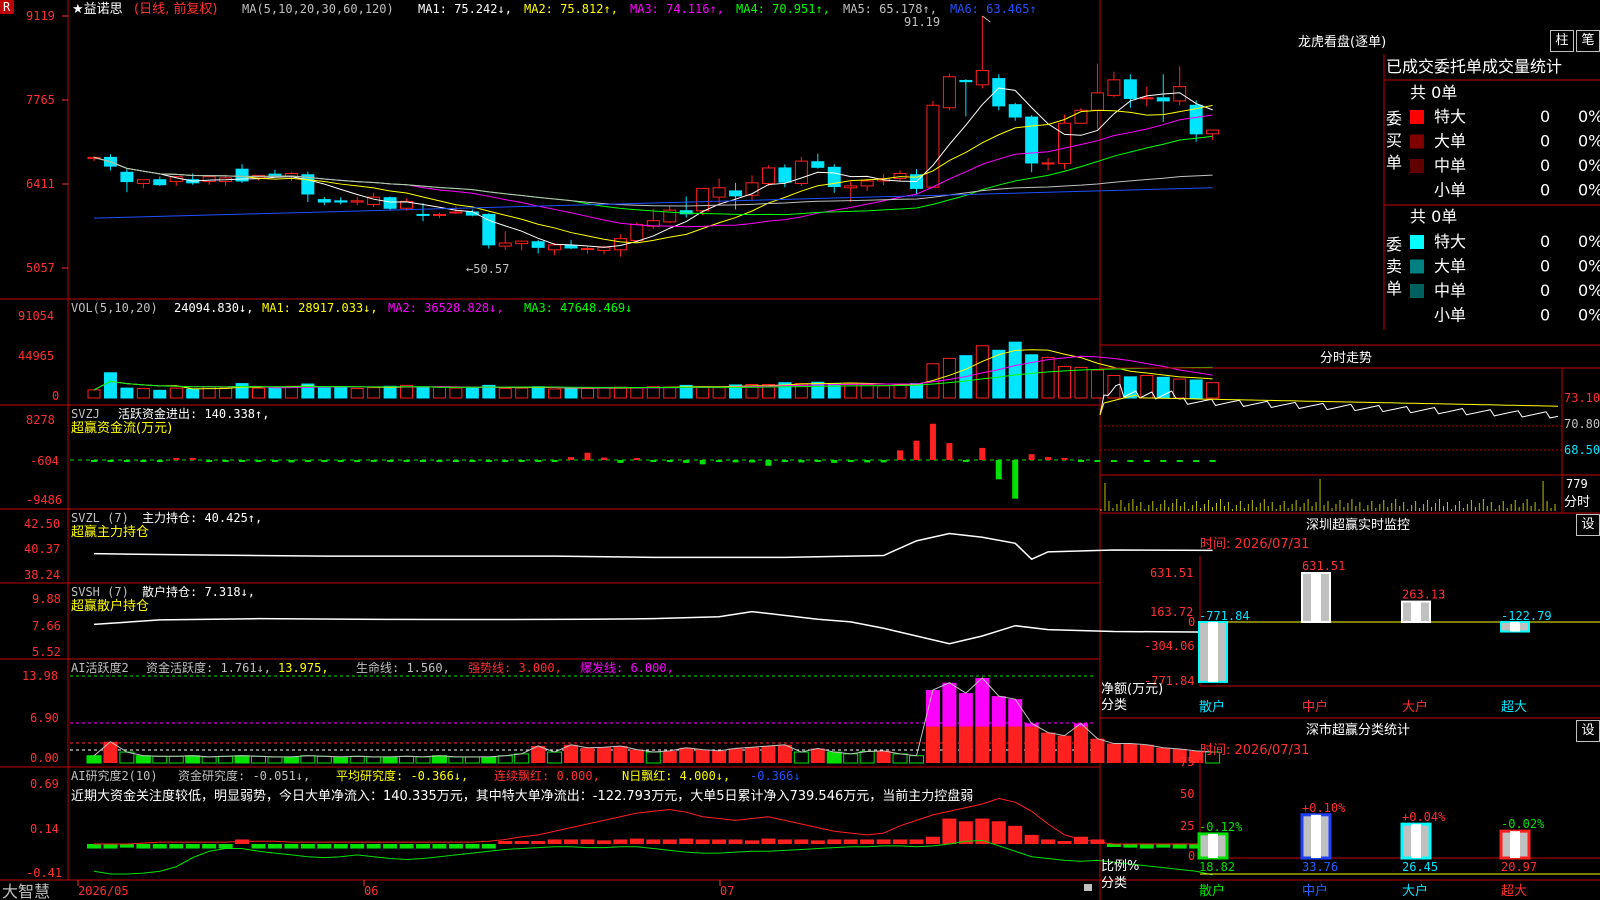 The width and height of the screenshot is (1600, 900). I want to click on svzj-ytick-3: -9486, so click(44, 500).